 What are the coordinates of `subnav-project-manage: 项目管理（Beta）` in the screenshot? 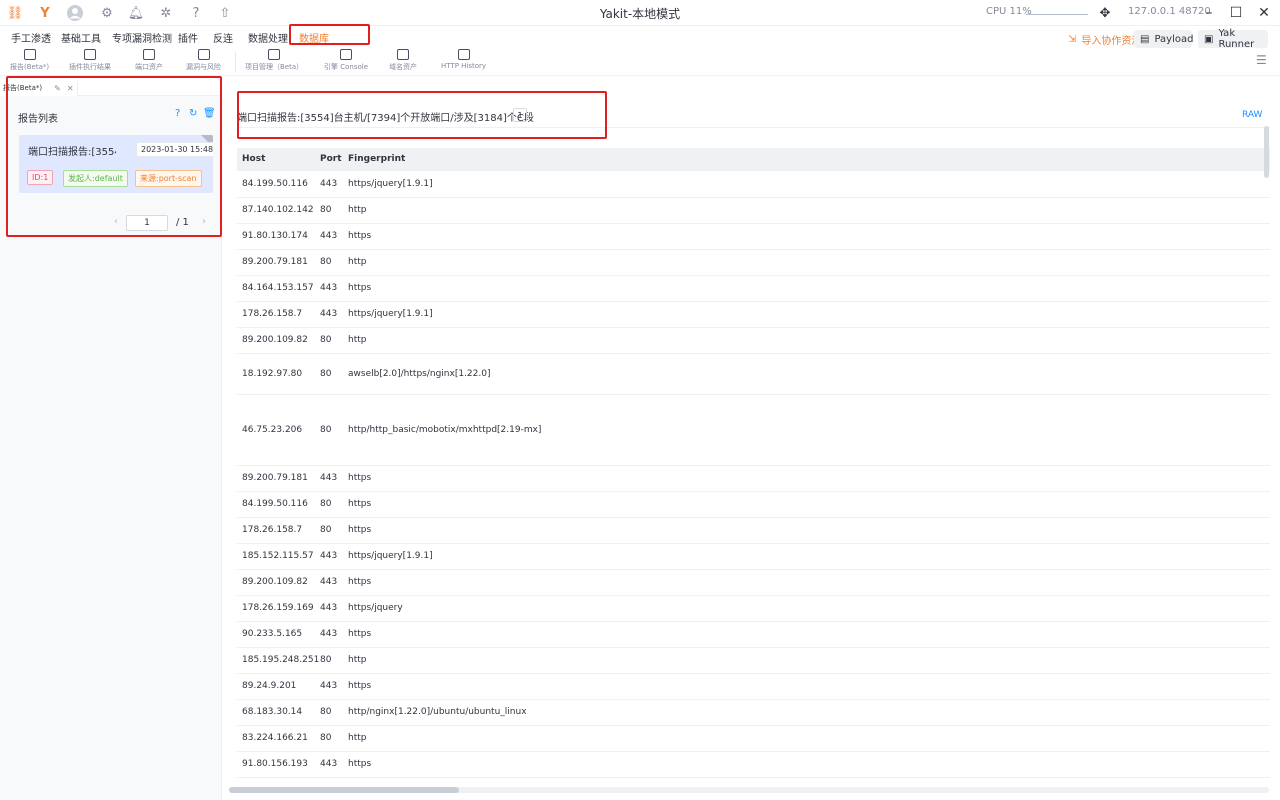 It's located at (274, 60).